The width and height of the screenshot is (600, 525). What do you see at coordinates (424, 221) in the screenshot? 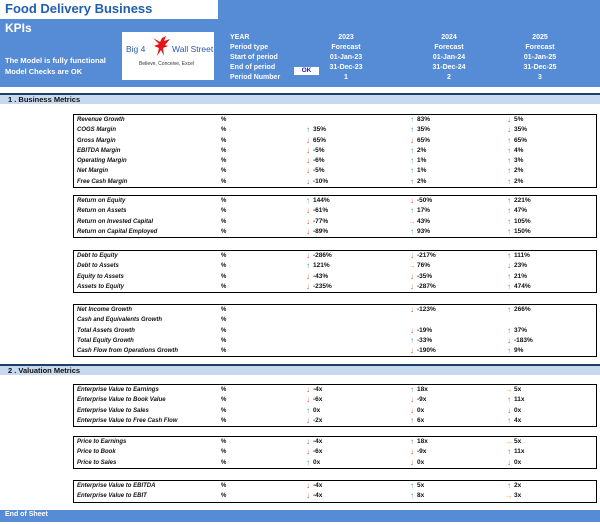
I see `metric-value-text: 43%` at bounding box center [424, 221].